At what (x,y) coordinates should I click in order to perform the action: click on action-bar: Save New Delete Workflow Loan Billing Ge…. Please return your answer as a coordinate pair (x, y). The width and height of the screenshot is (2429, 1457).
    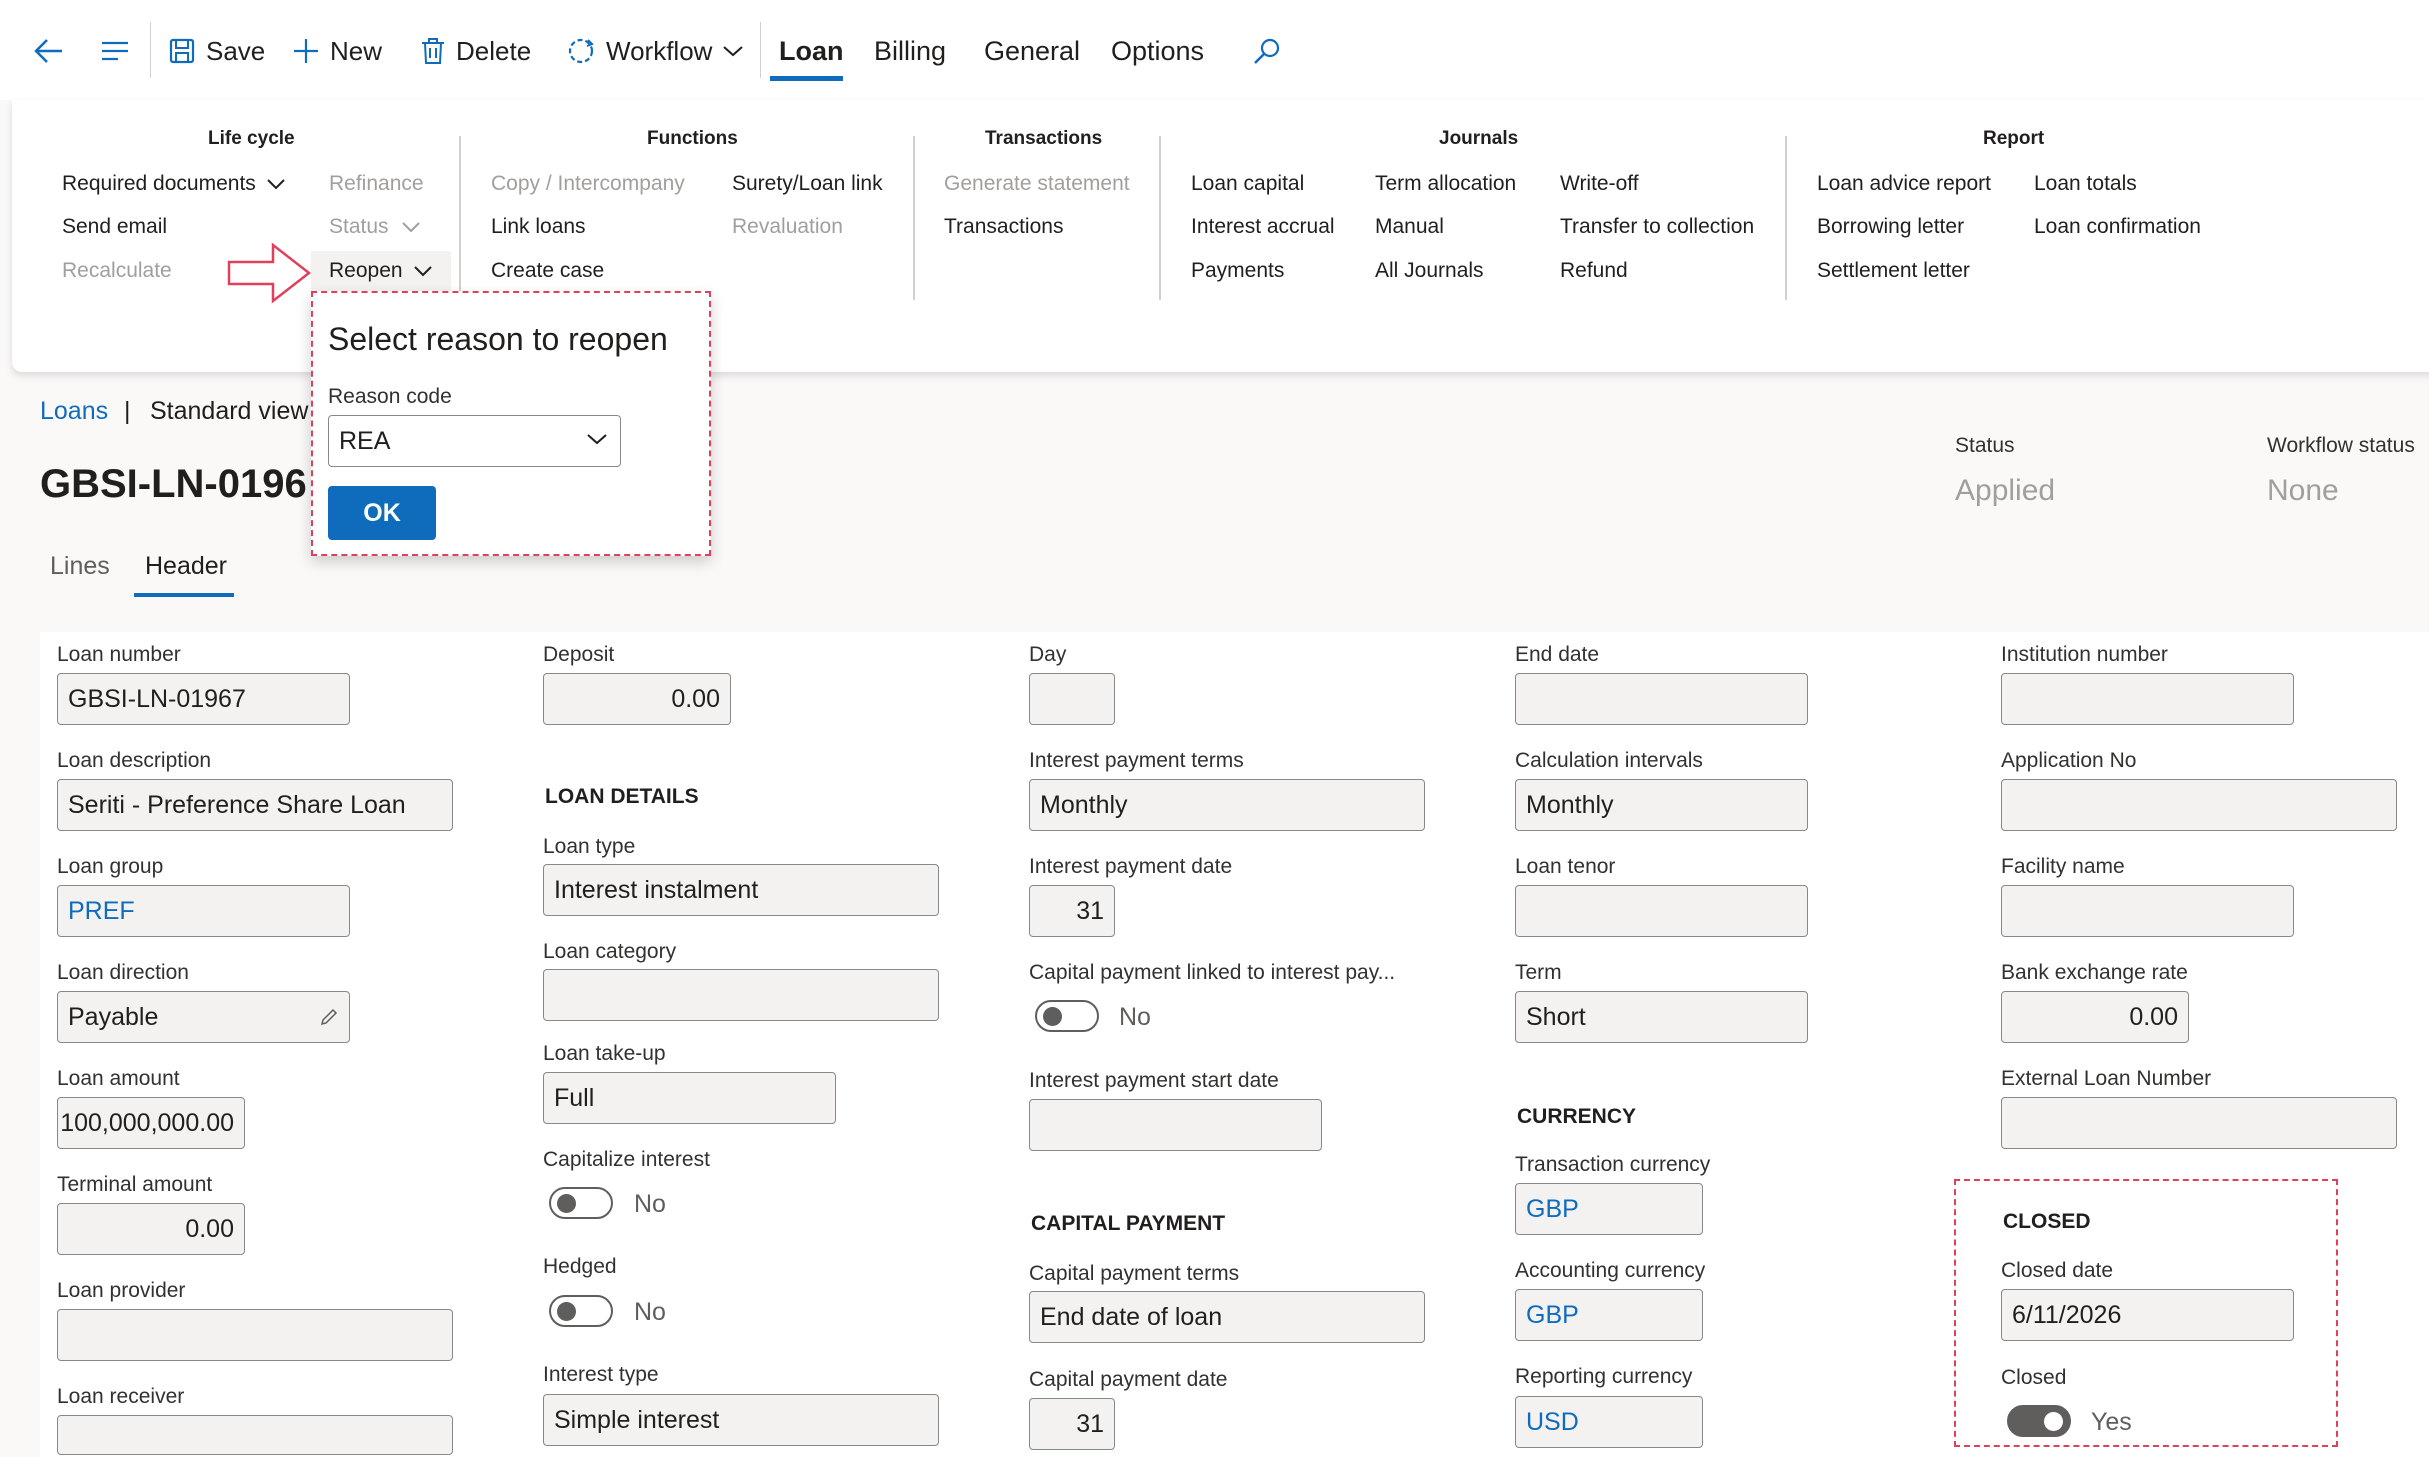
    Looking at the image, I should click on (1214, 50).